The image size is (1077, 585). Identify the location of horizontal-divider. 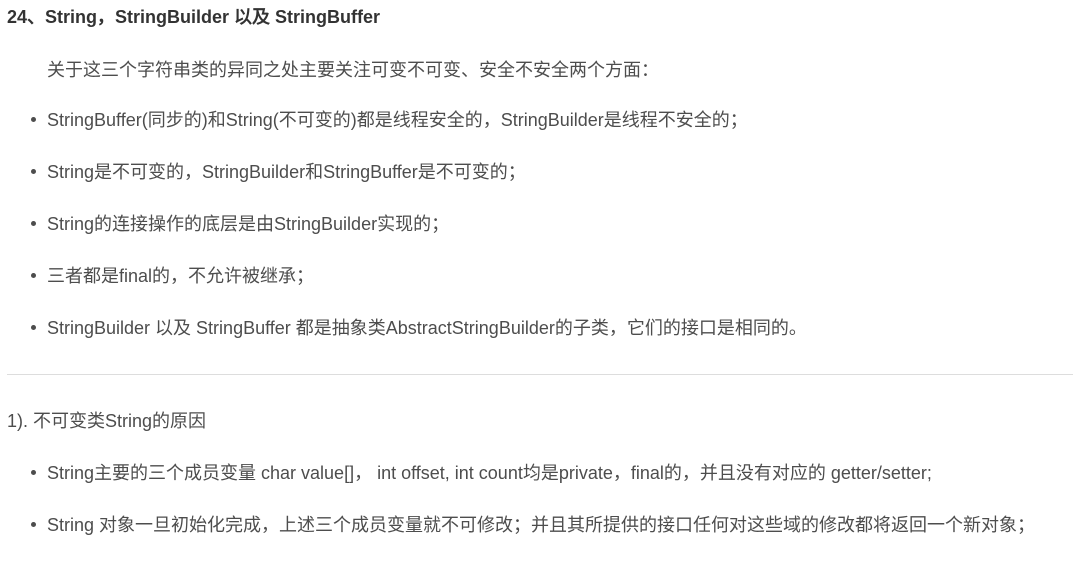
(540, 374).